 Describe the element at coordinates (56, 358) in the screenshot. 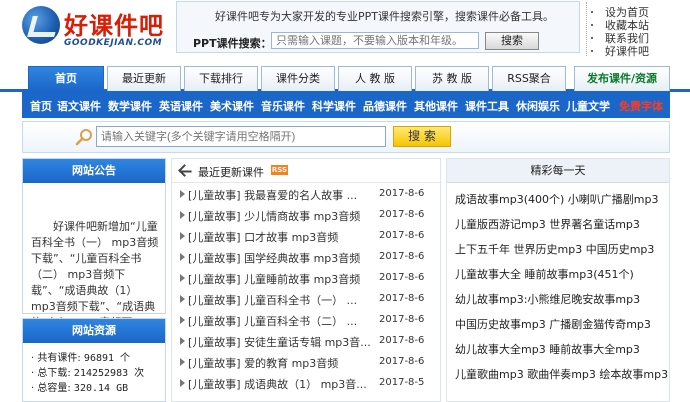

I see `stat-label: · 共有课件:` at that location.